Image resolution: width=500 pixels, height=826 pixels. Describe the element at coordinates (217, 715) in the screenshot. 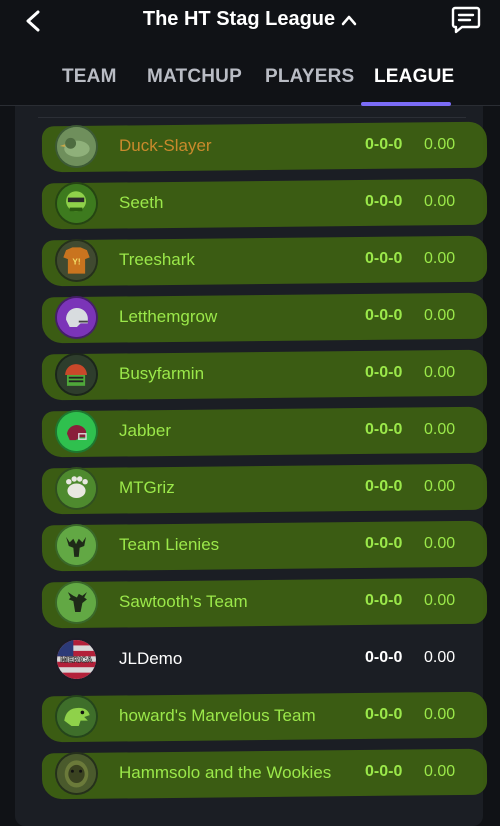

I see `team-name: howard's Marvelous Team` at that location.